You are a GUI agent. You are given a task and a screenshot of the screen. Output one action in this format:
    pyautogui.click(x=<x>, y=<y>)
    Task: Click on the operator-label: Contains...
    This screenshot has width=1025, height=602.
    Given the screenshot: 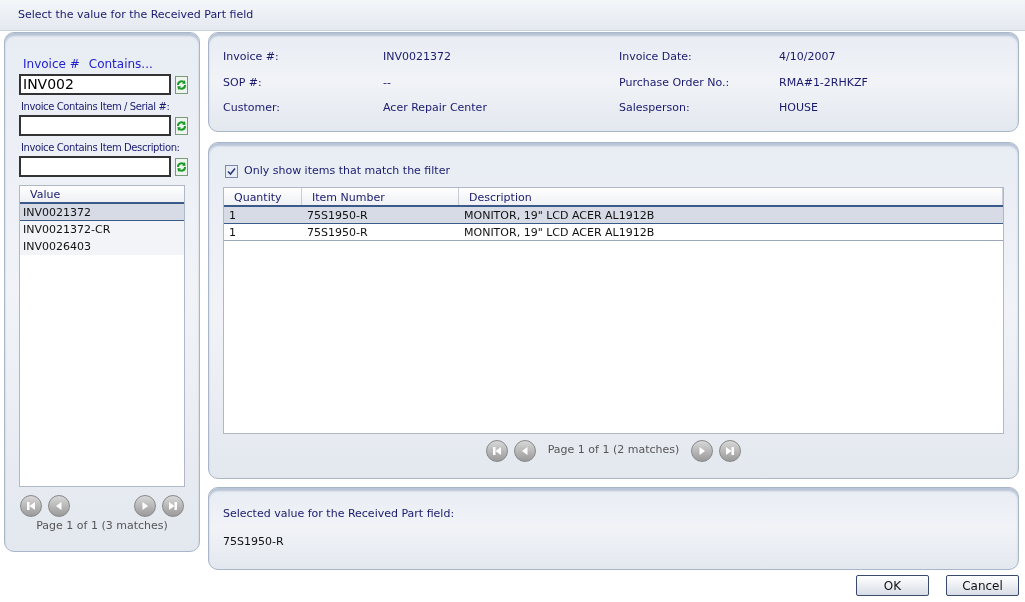 What is the action you would take?
    pyautogui.click(x=120, y=64)
    